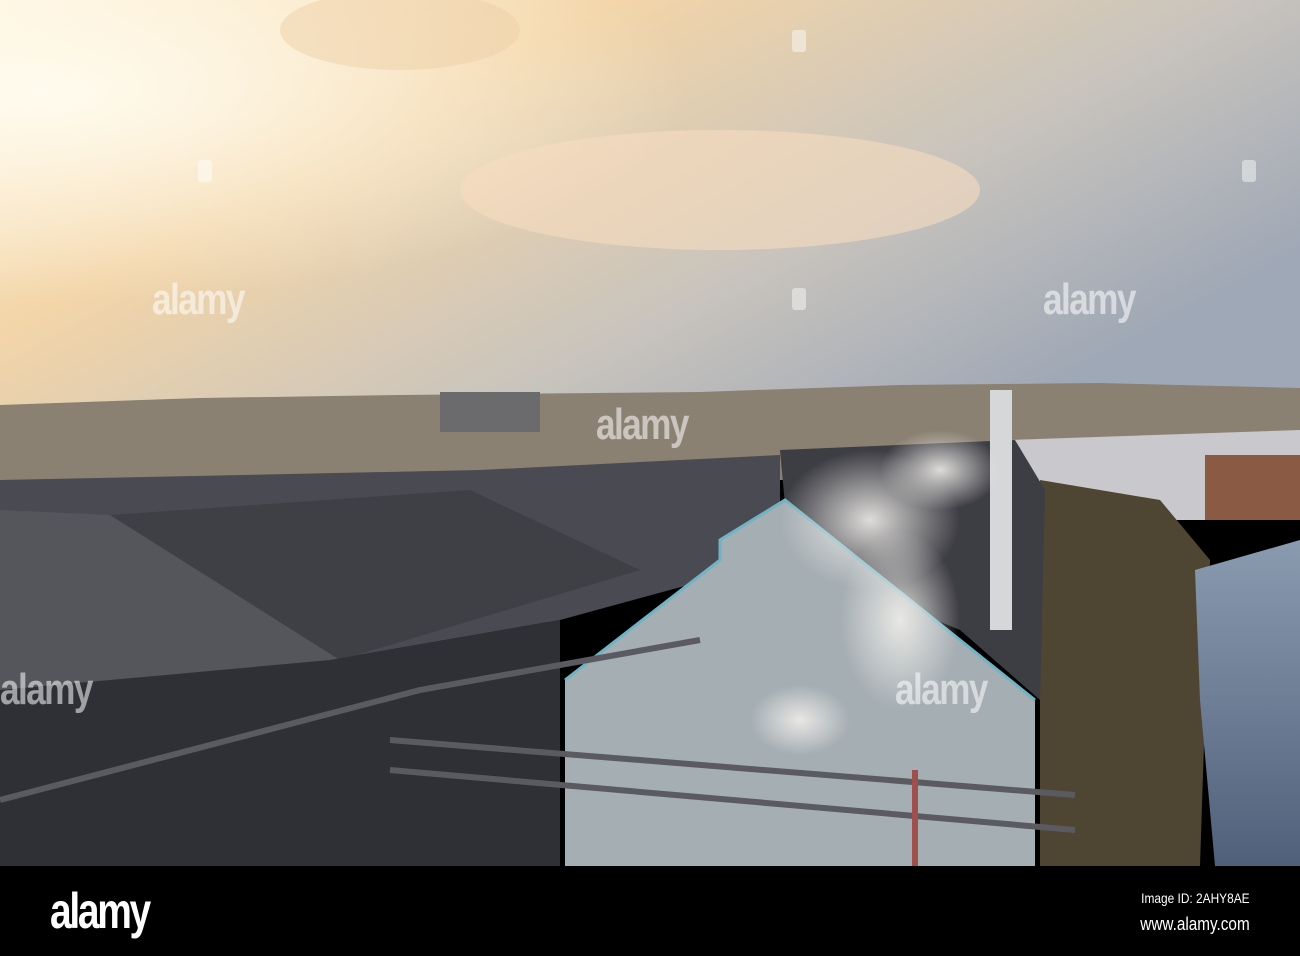  I want to click on river-bank, so click(1125, 673).